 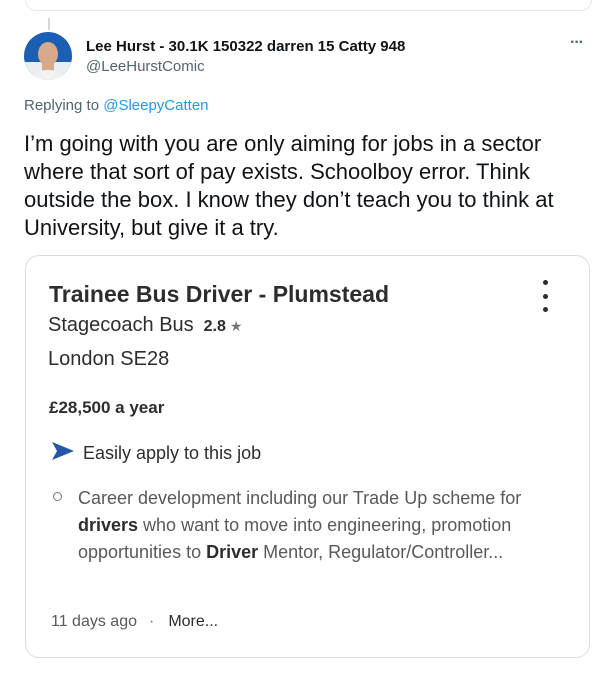 What do you see at coordinates (62, 105) in the screenshot?
I see `replying-to-label: Replying to` at bounding box center [62, 105].